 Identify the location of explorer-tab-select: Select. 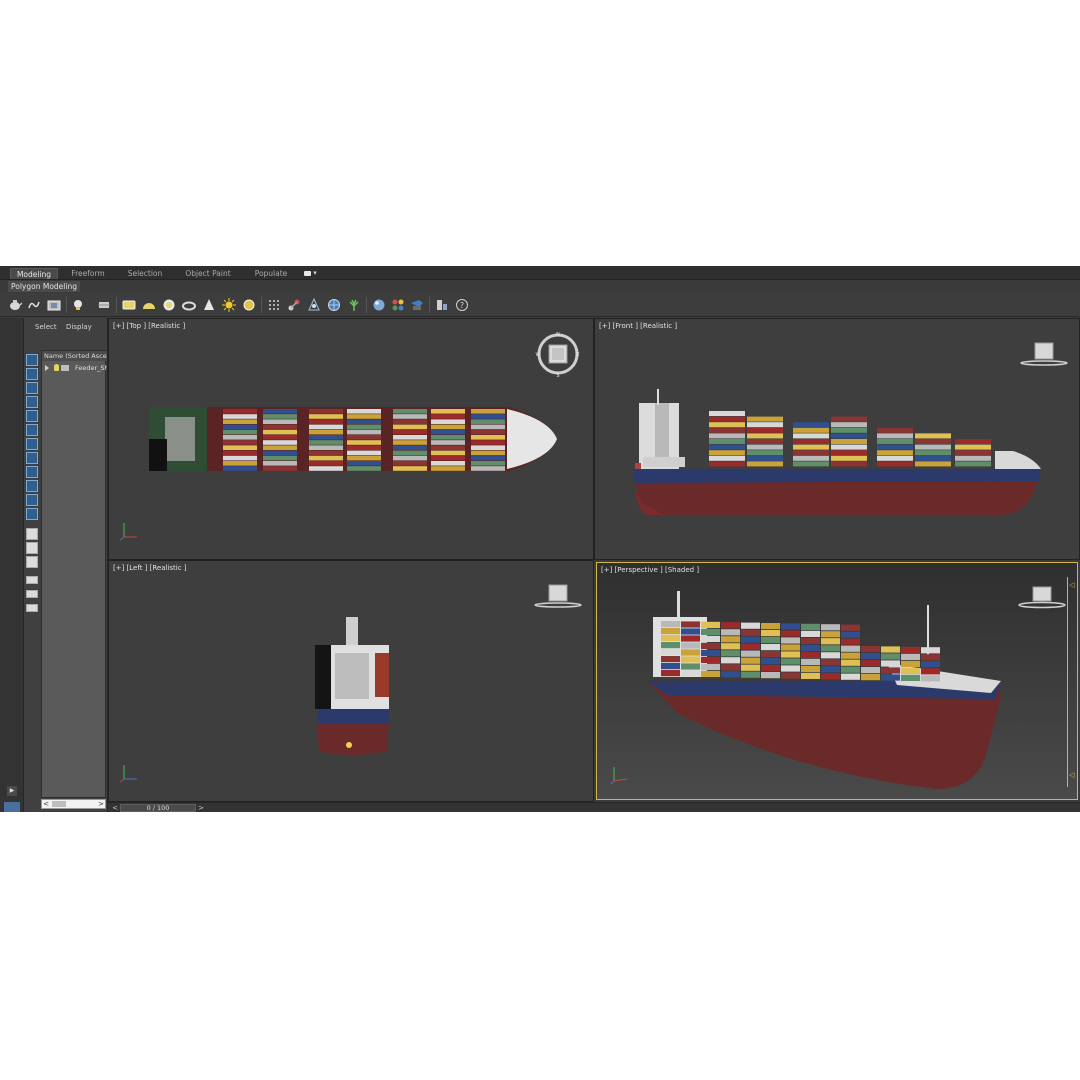
(46, 327).